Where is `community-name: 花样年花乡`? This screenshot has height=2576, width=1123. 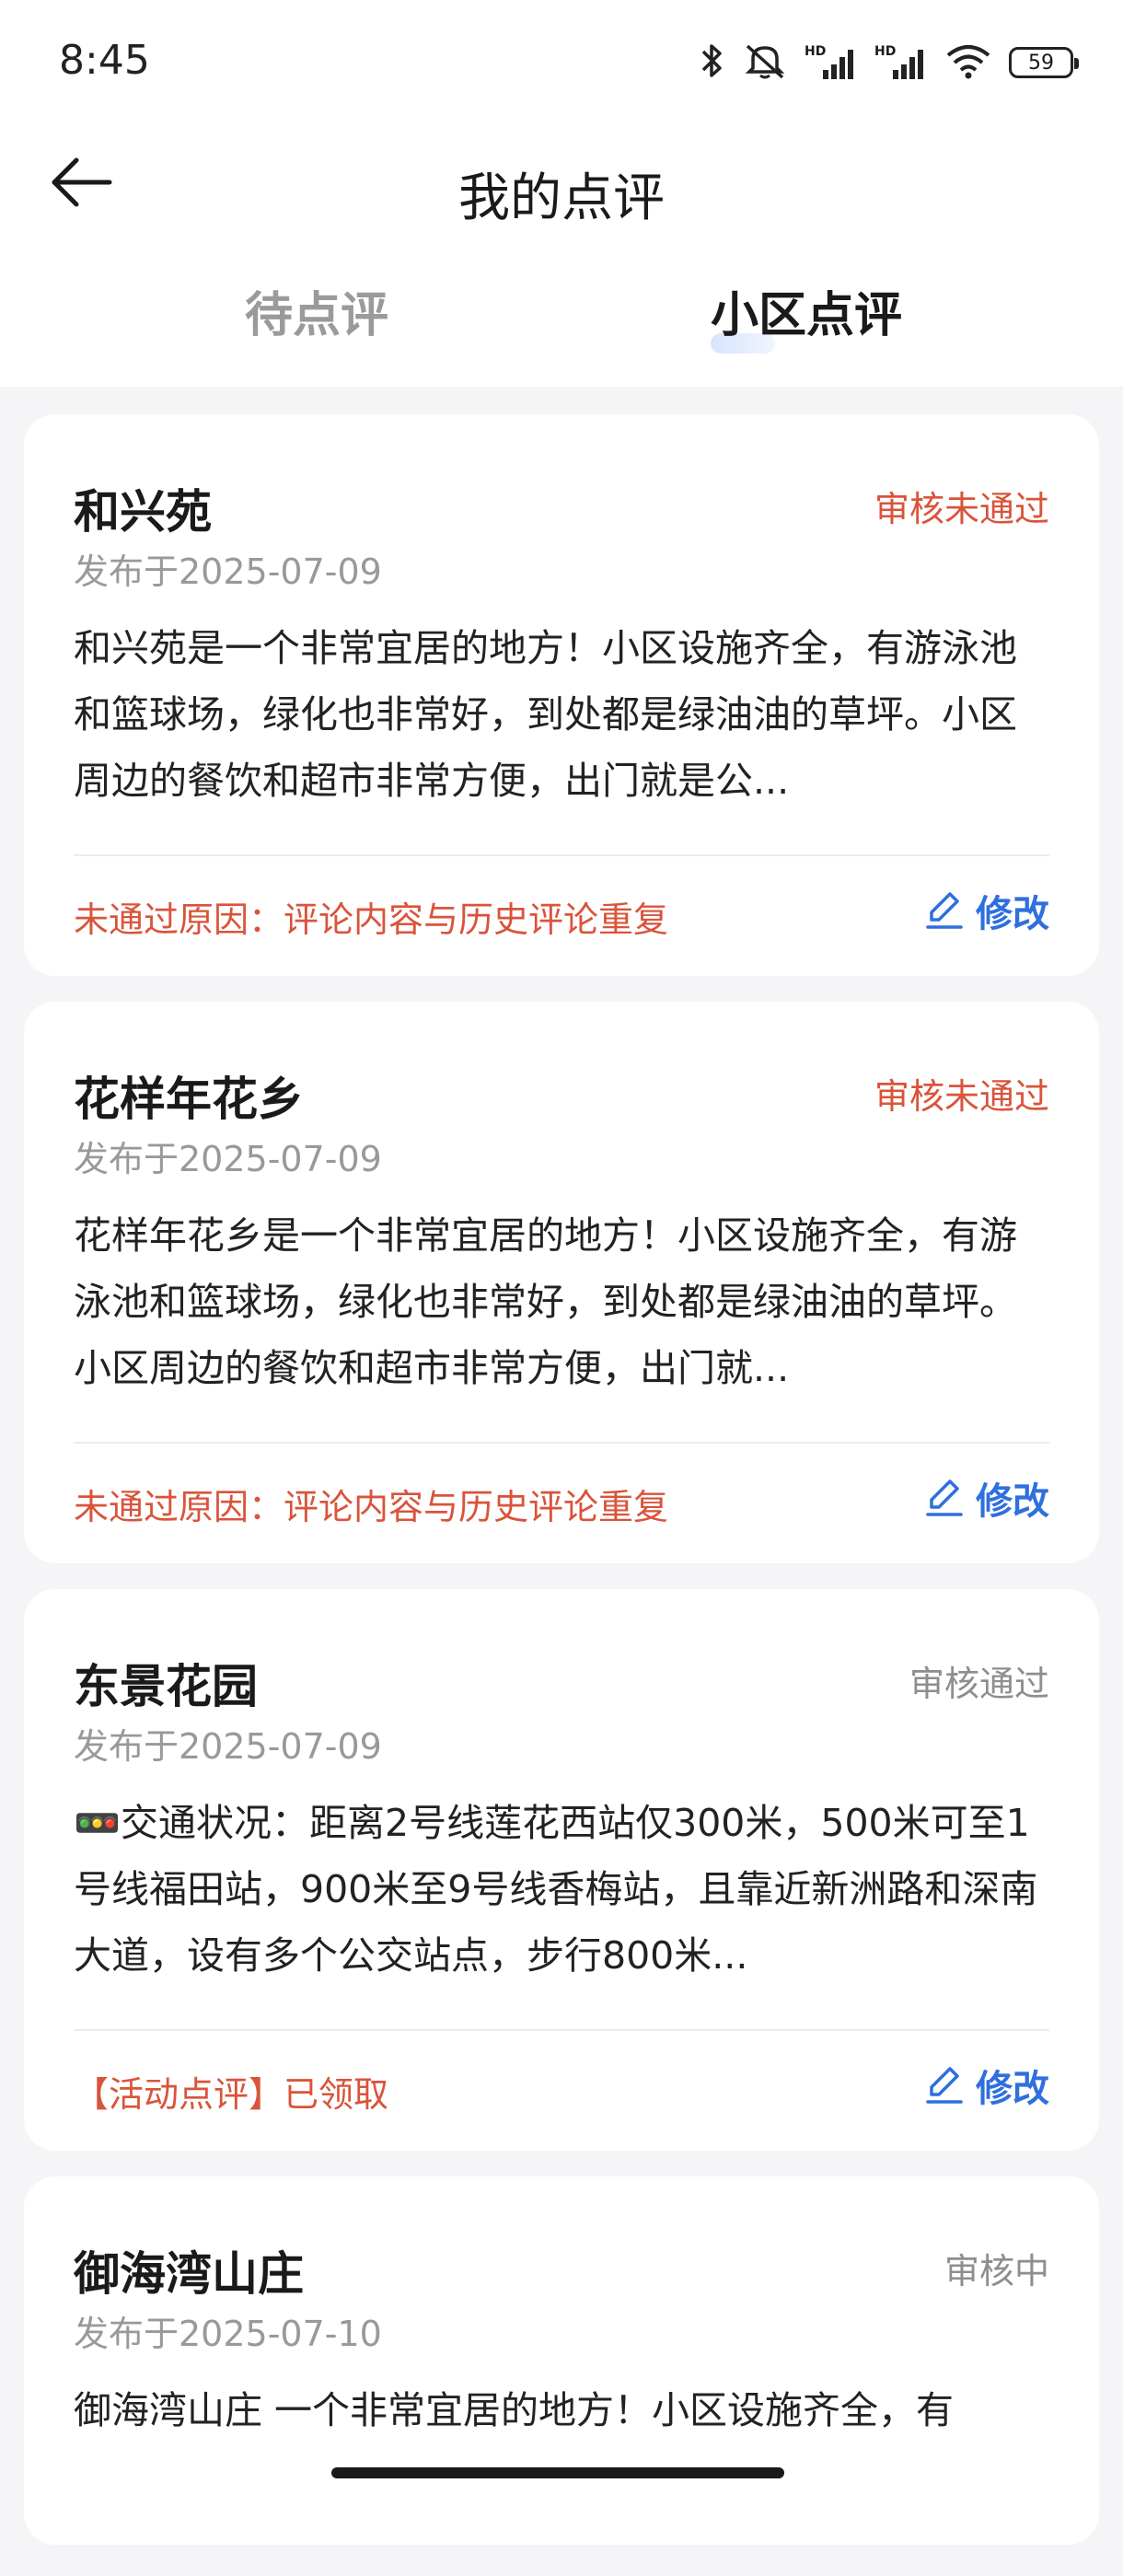 community-name: 花样年花乡 is located at coordinates (189, 1099).